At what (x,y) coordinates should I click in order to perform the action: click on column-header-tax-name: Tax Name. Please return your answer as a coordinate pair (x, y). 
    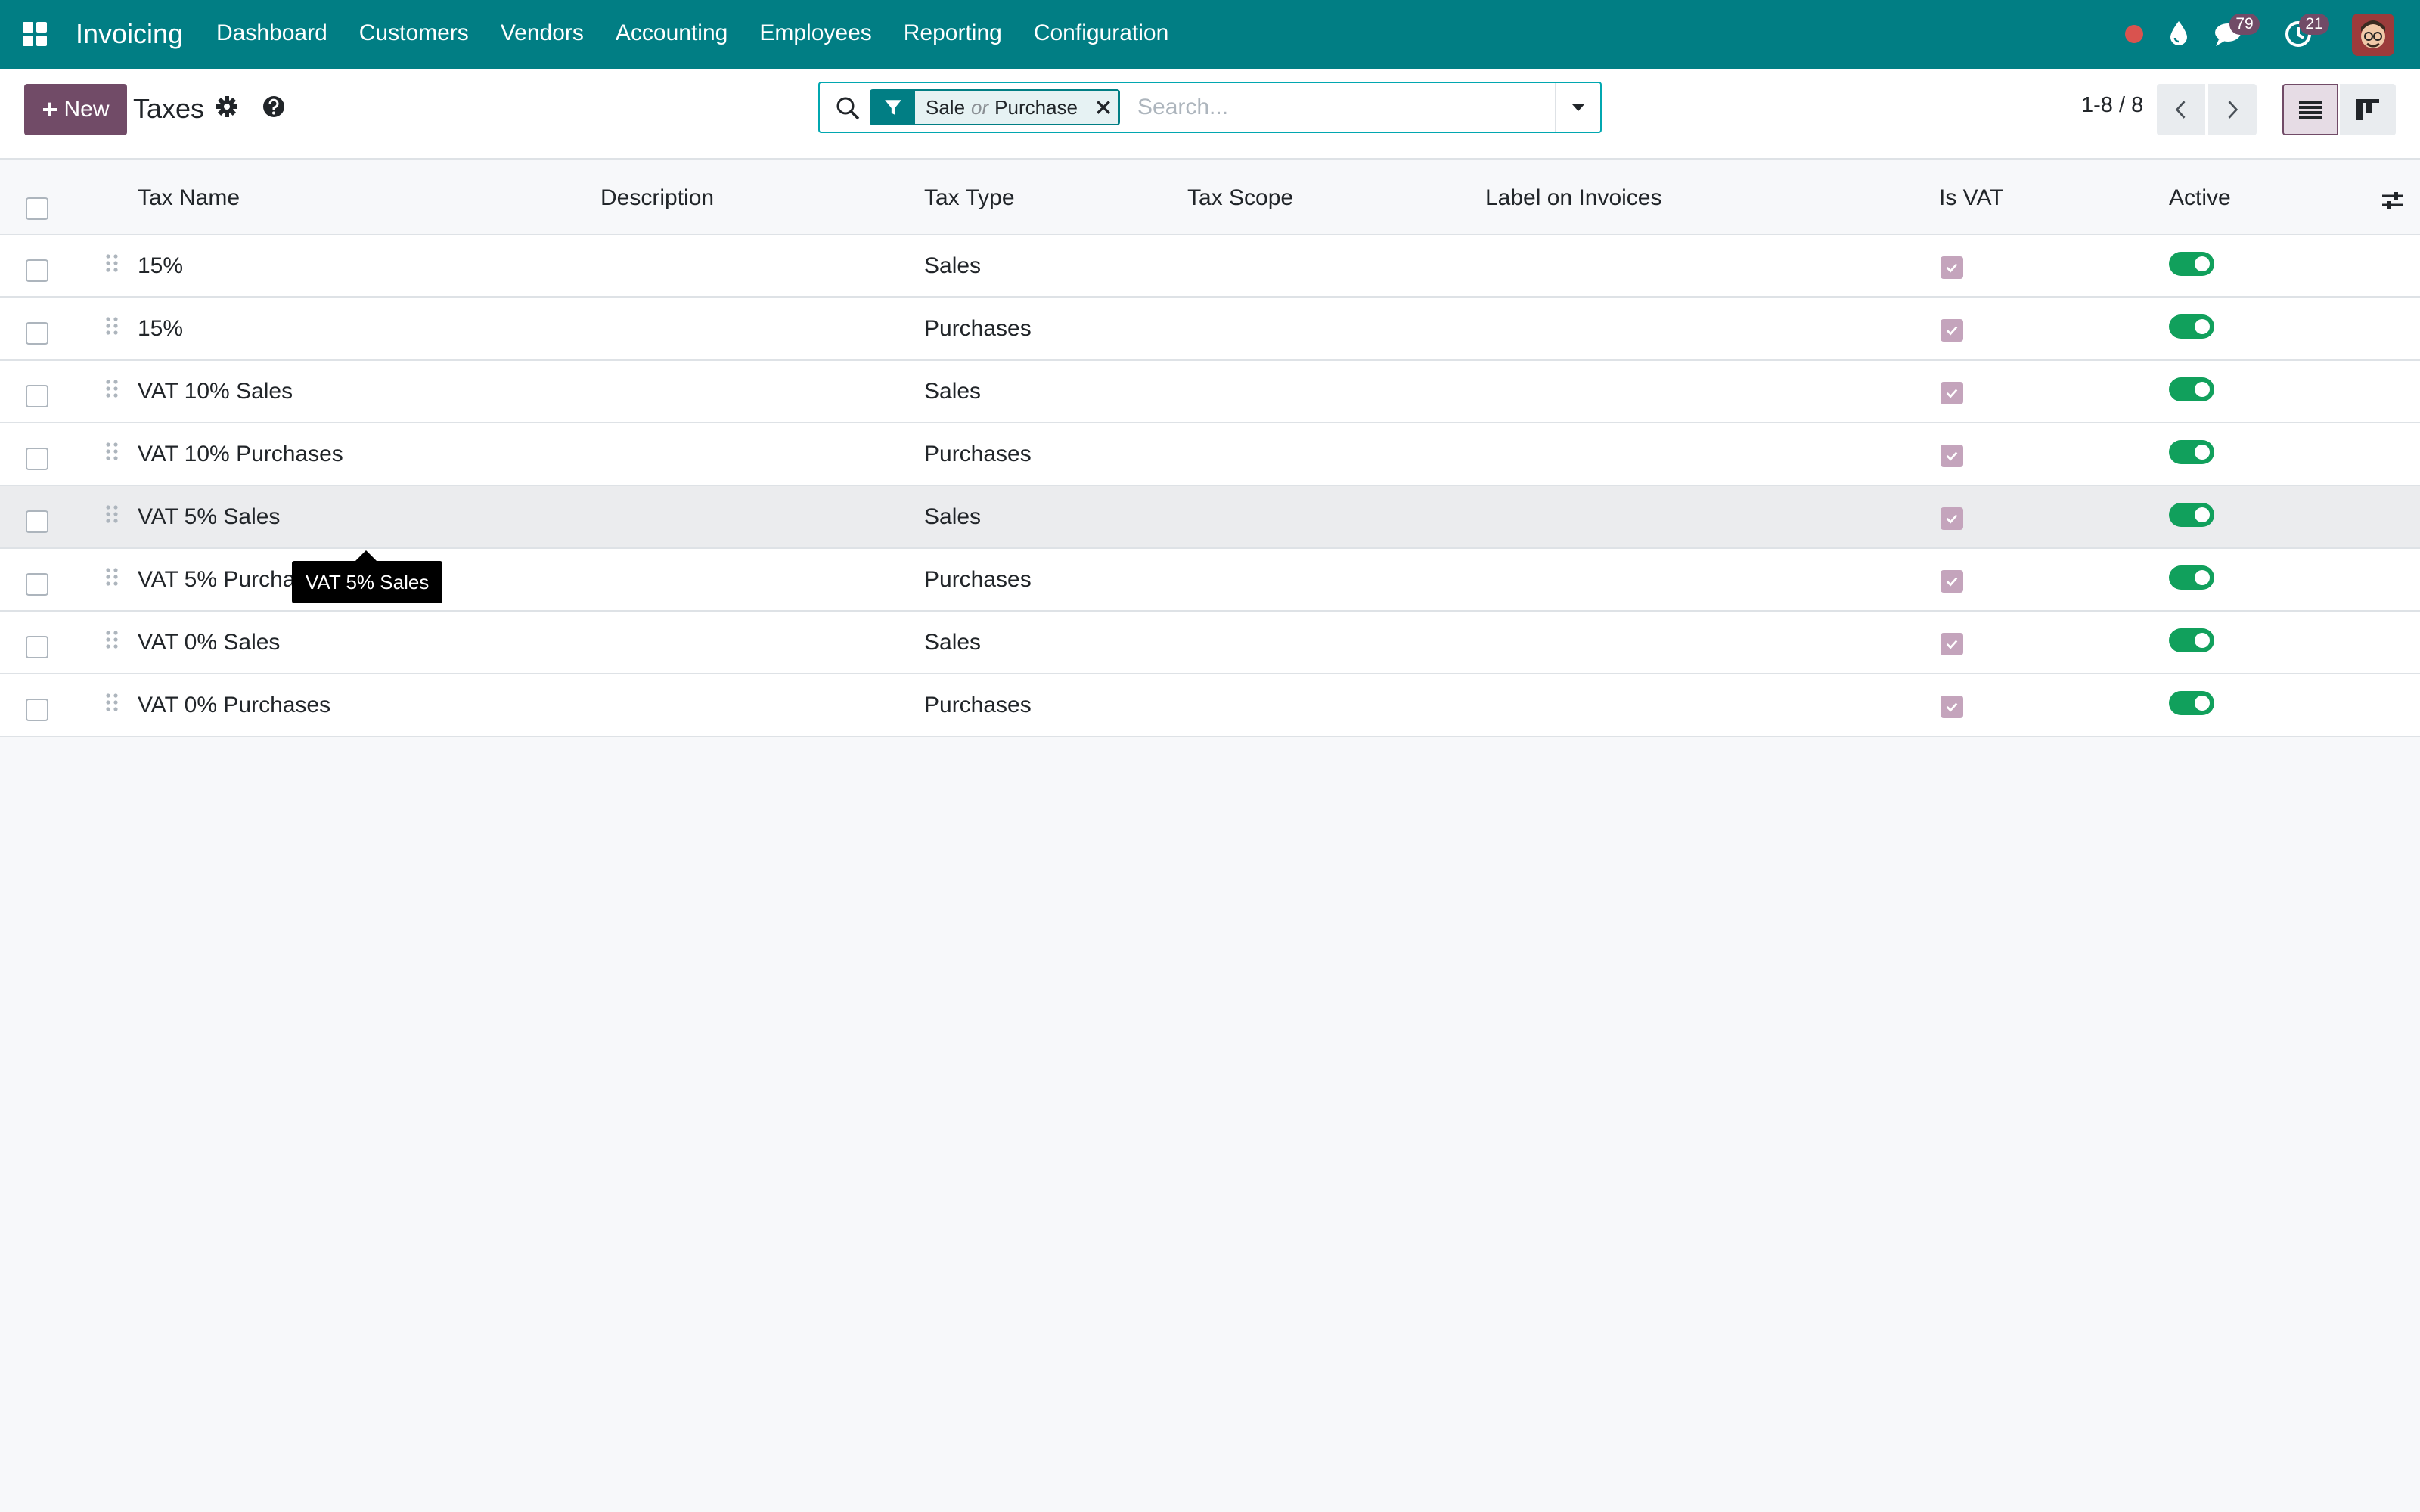
    Looking at the image, I should click on (189, 198).